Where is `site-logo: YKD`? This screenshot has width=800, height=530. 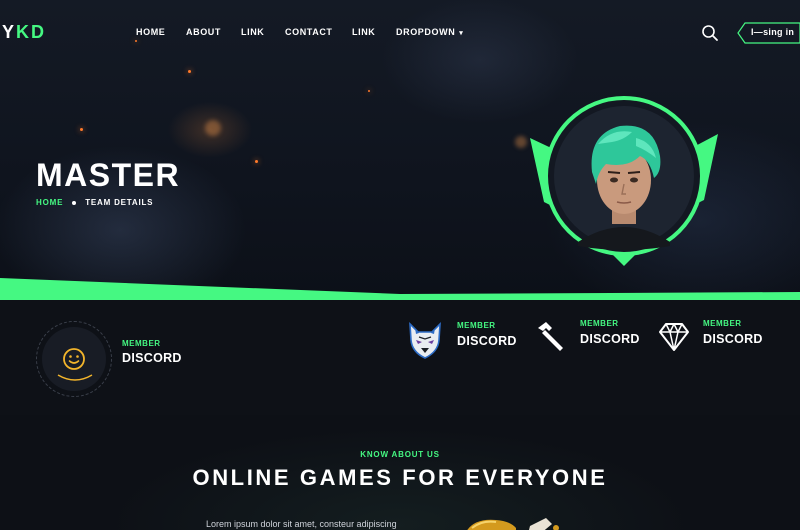 site-logo: YKD is located at coordinates (24, 32).